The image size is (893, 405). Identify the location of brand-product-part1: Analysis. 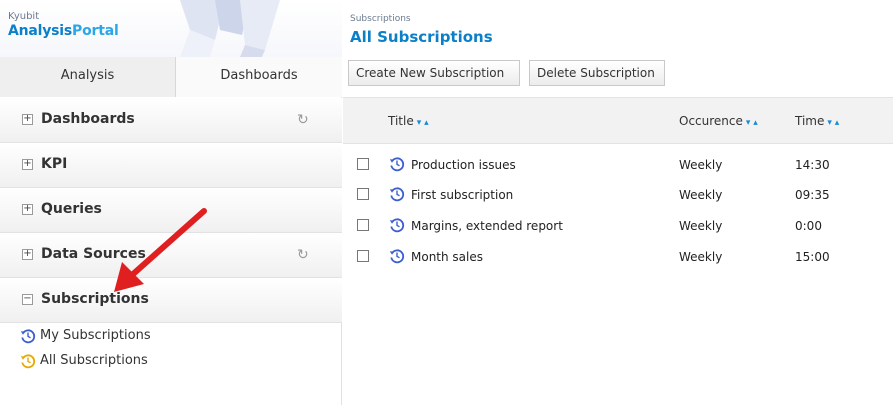
(40, 31).